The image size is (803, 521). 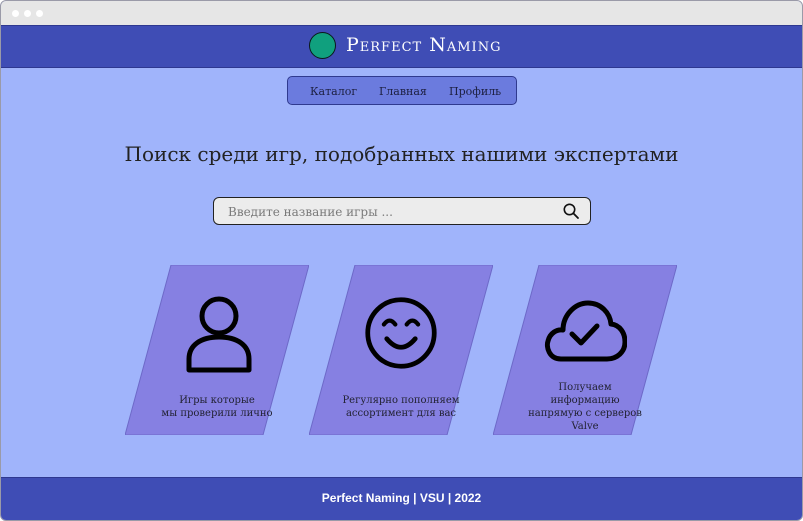 I want to click on site-header: Perfect Naming, so click(x=401, y=46).